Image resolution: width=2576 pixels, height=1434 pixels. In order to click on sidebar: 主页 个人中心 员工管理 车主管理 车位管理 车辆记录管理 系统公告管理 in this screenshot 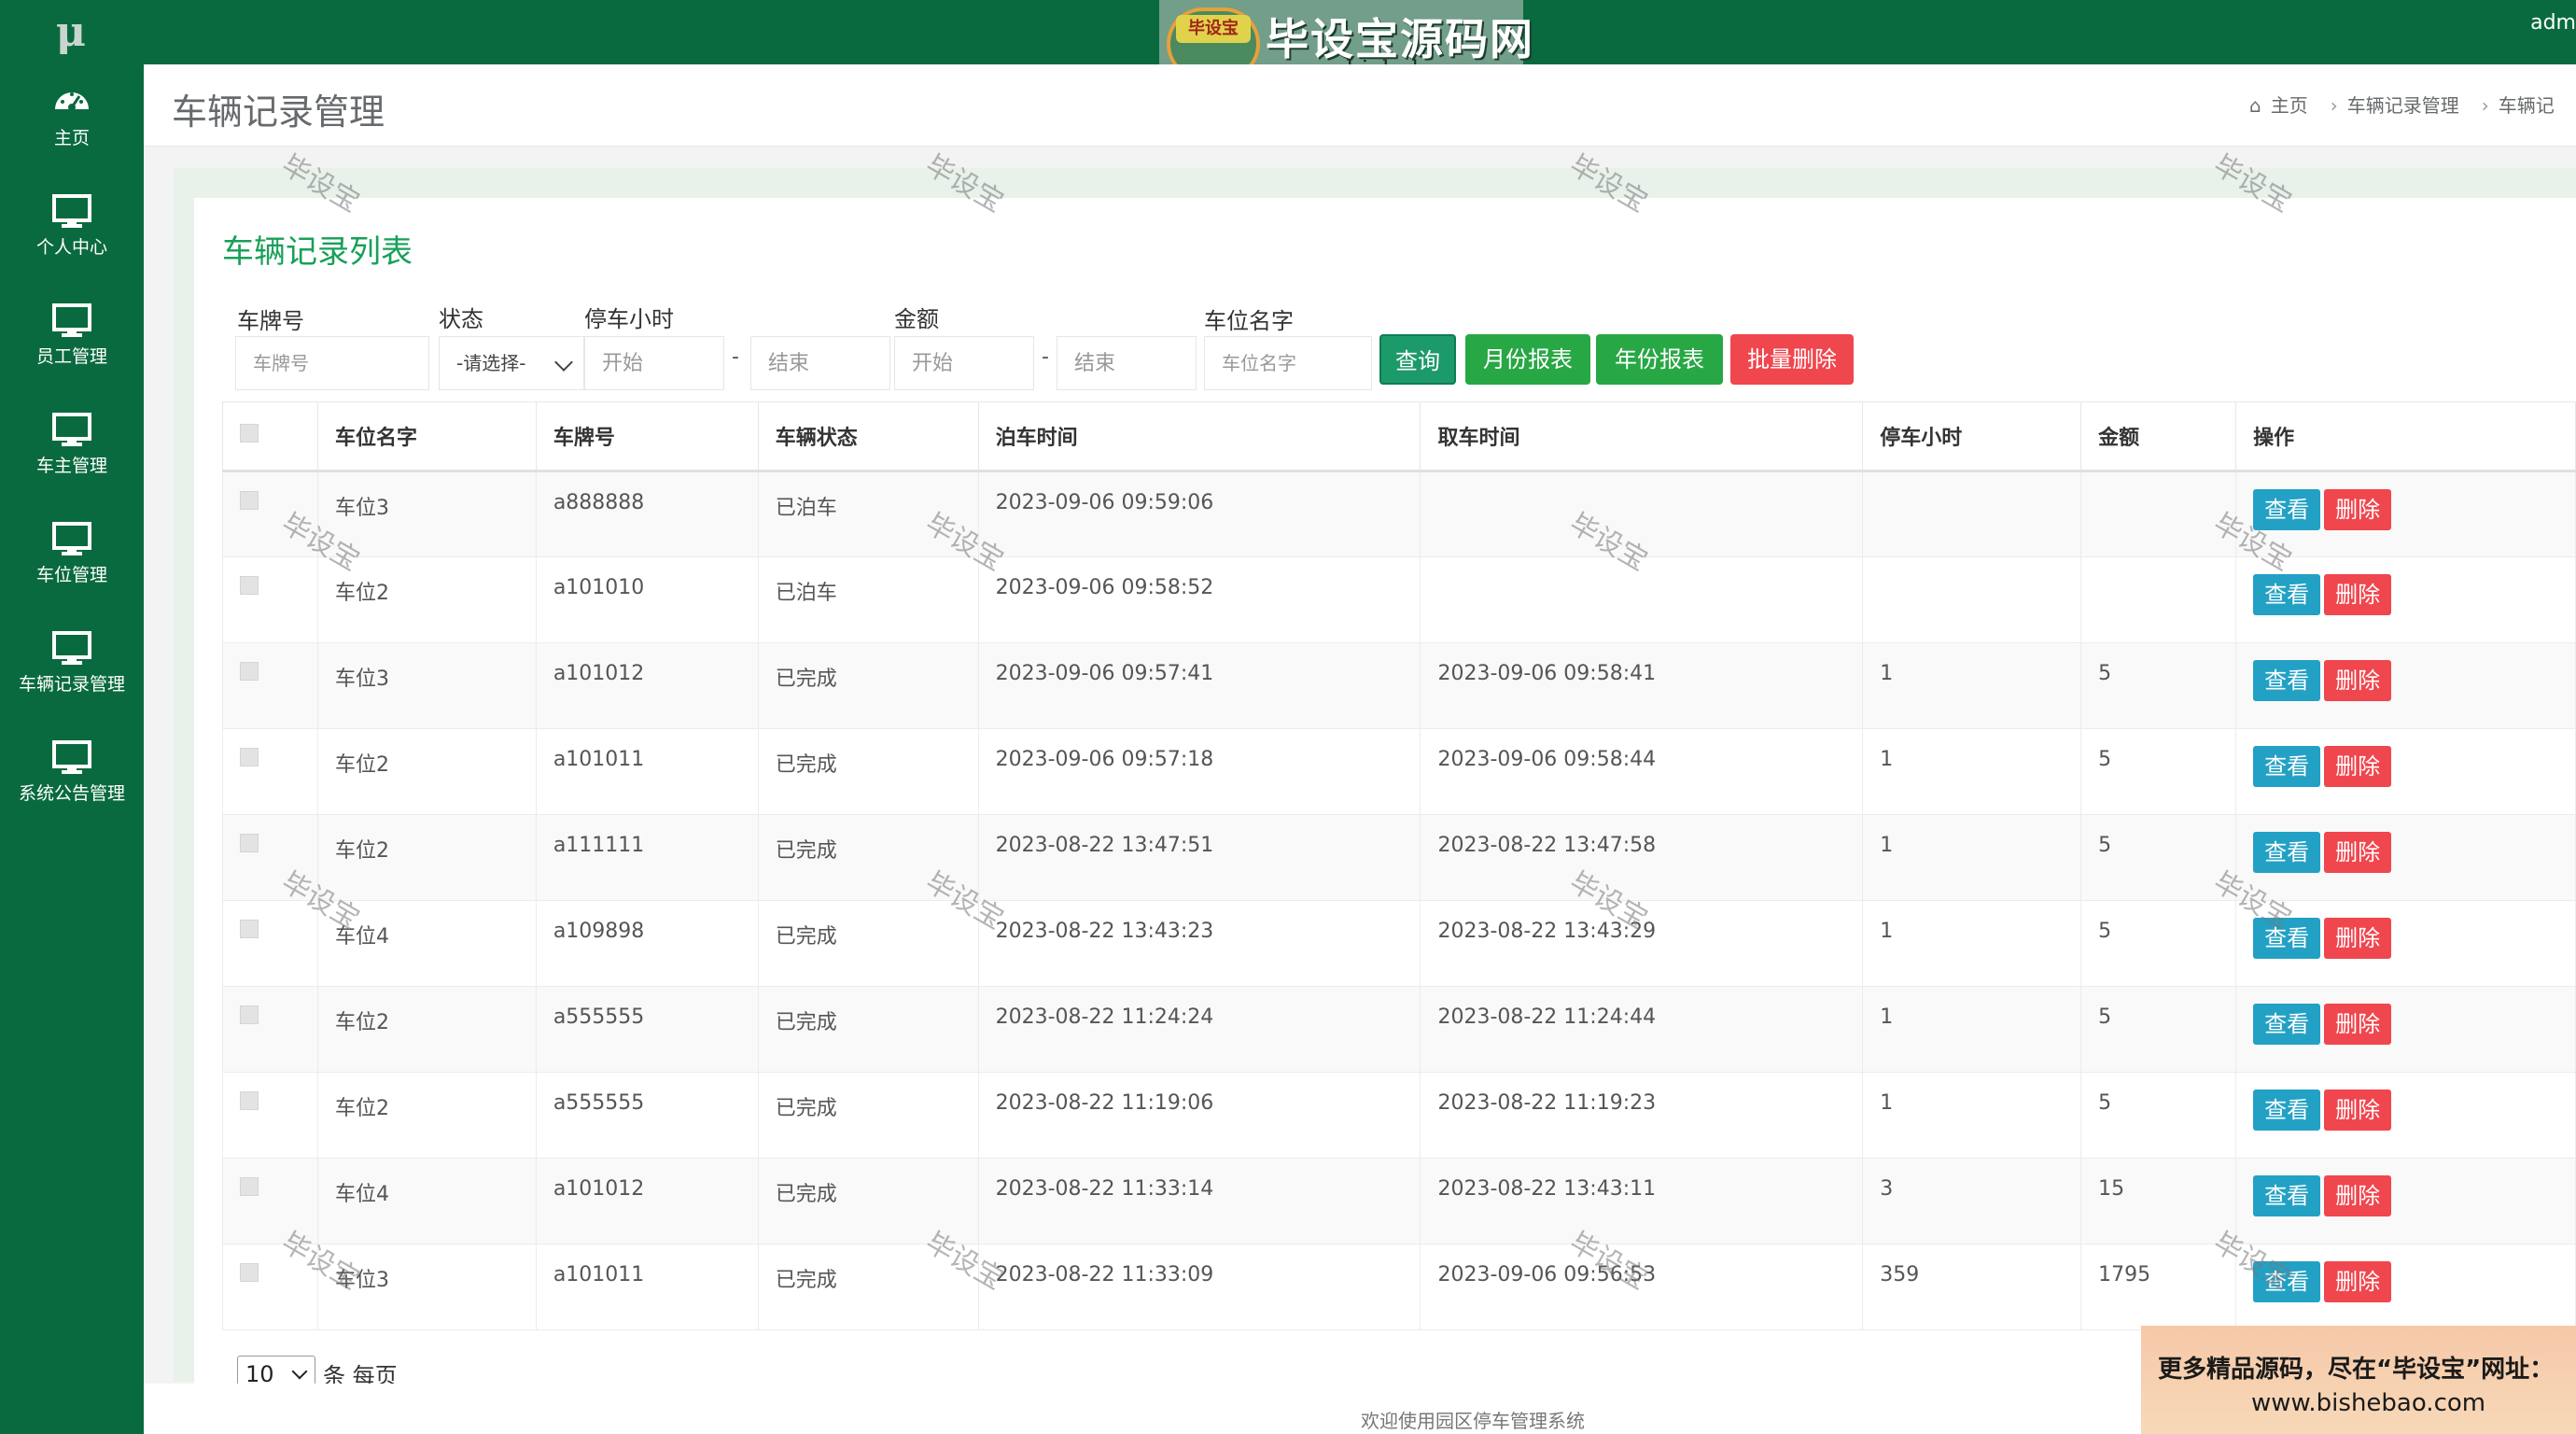, I will do `click(72, 749)`.